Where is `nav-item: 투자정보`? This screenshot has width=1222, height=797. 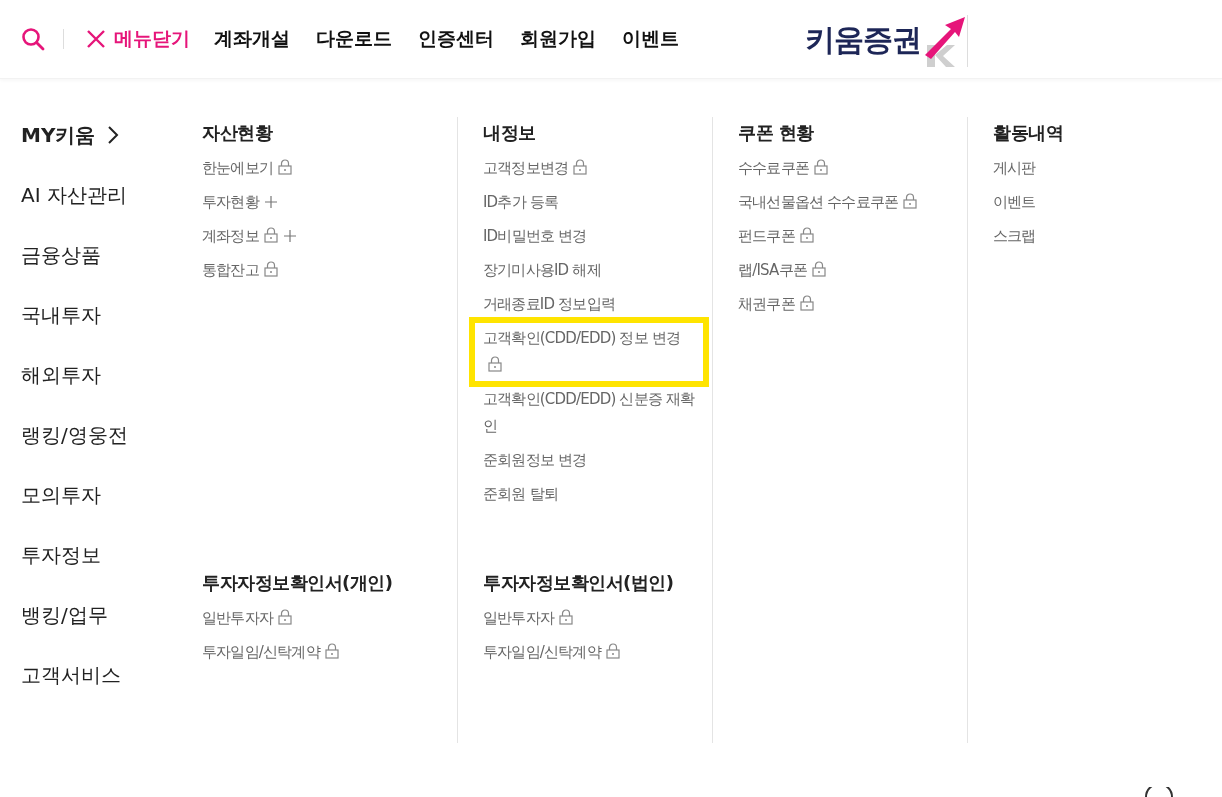
nav-item: 투자정보 is located at coordinates (61, 561).